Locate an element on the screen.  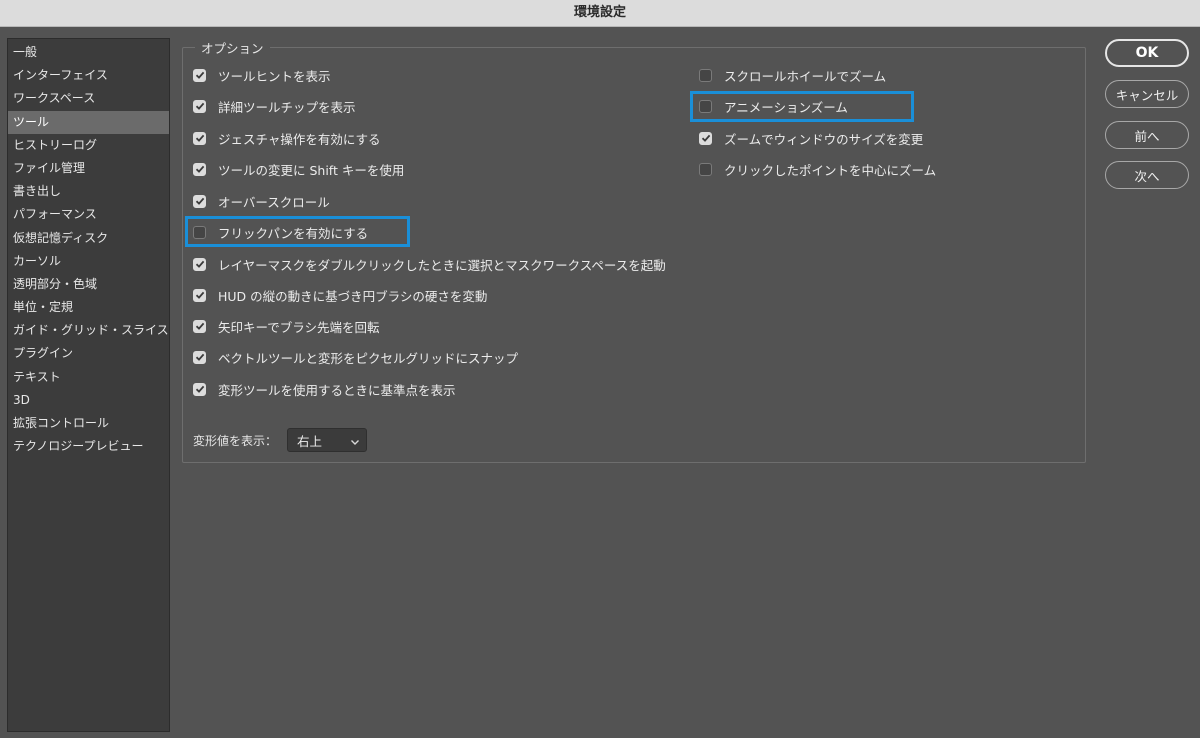
option-label: スクロールホイールでズーム is located at coordinates (805, 76).